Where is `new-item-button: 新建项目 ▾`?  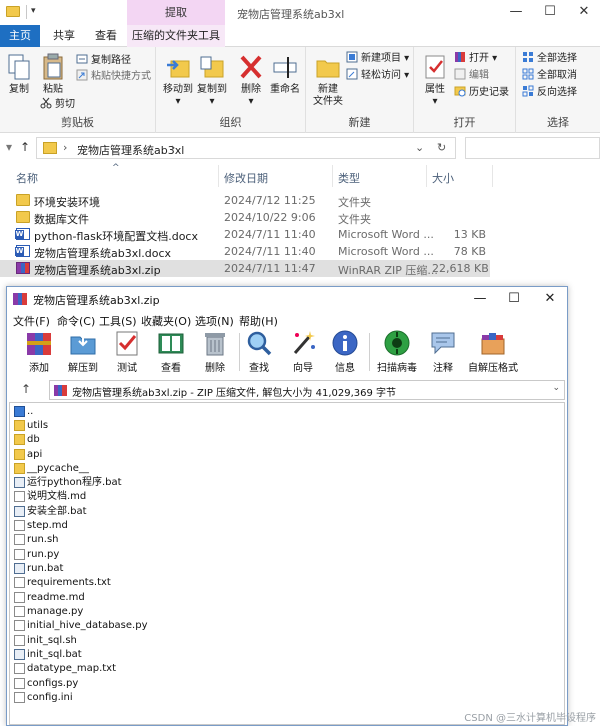 new-item-button: 新建项目 ▾ is located at coordinates (377, 58).